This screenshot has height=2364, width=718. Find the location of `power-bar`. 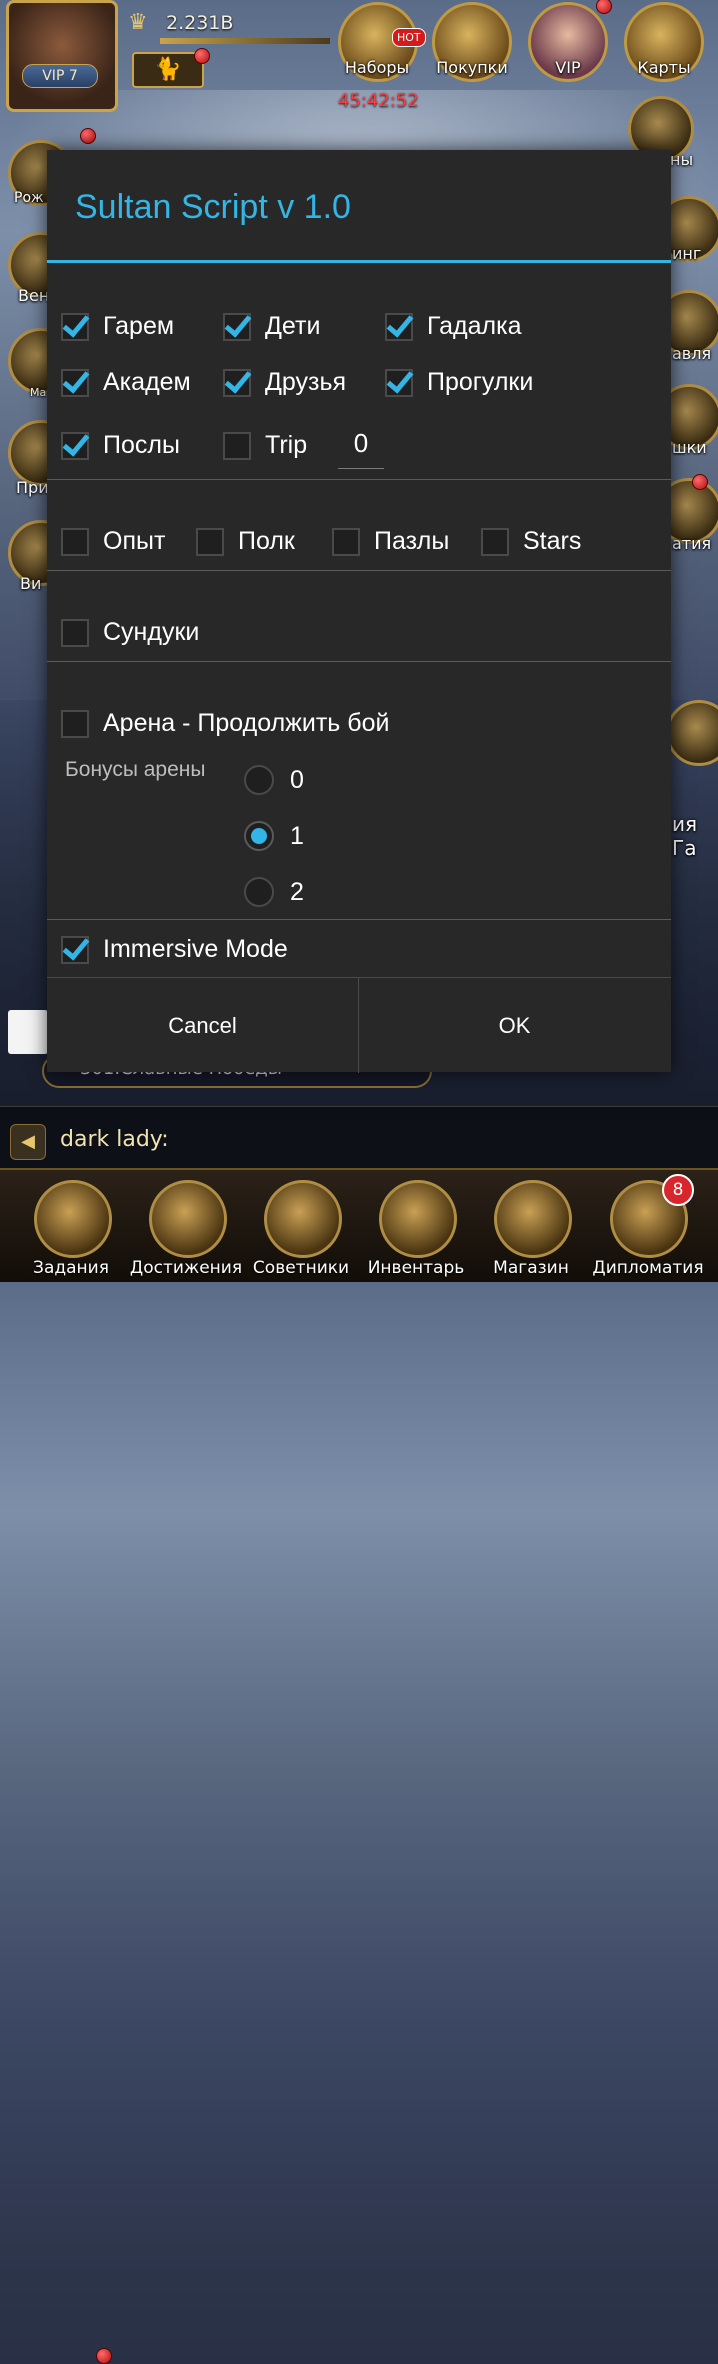

power-bar is located at coordinates (245, 41).